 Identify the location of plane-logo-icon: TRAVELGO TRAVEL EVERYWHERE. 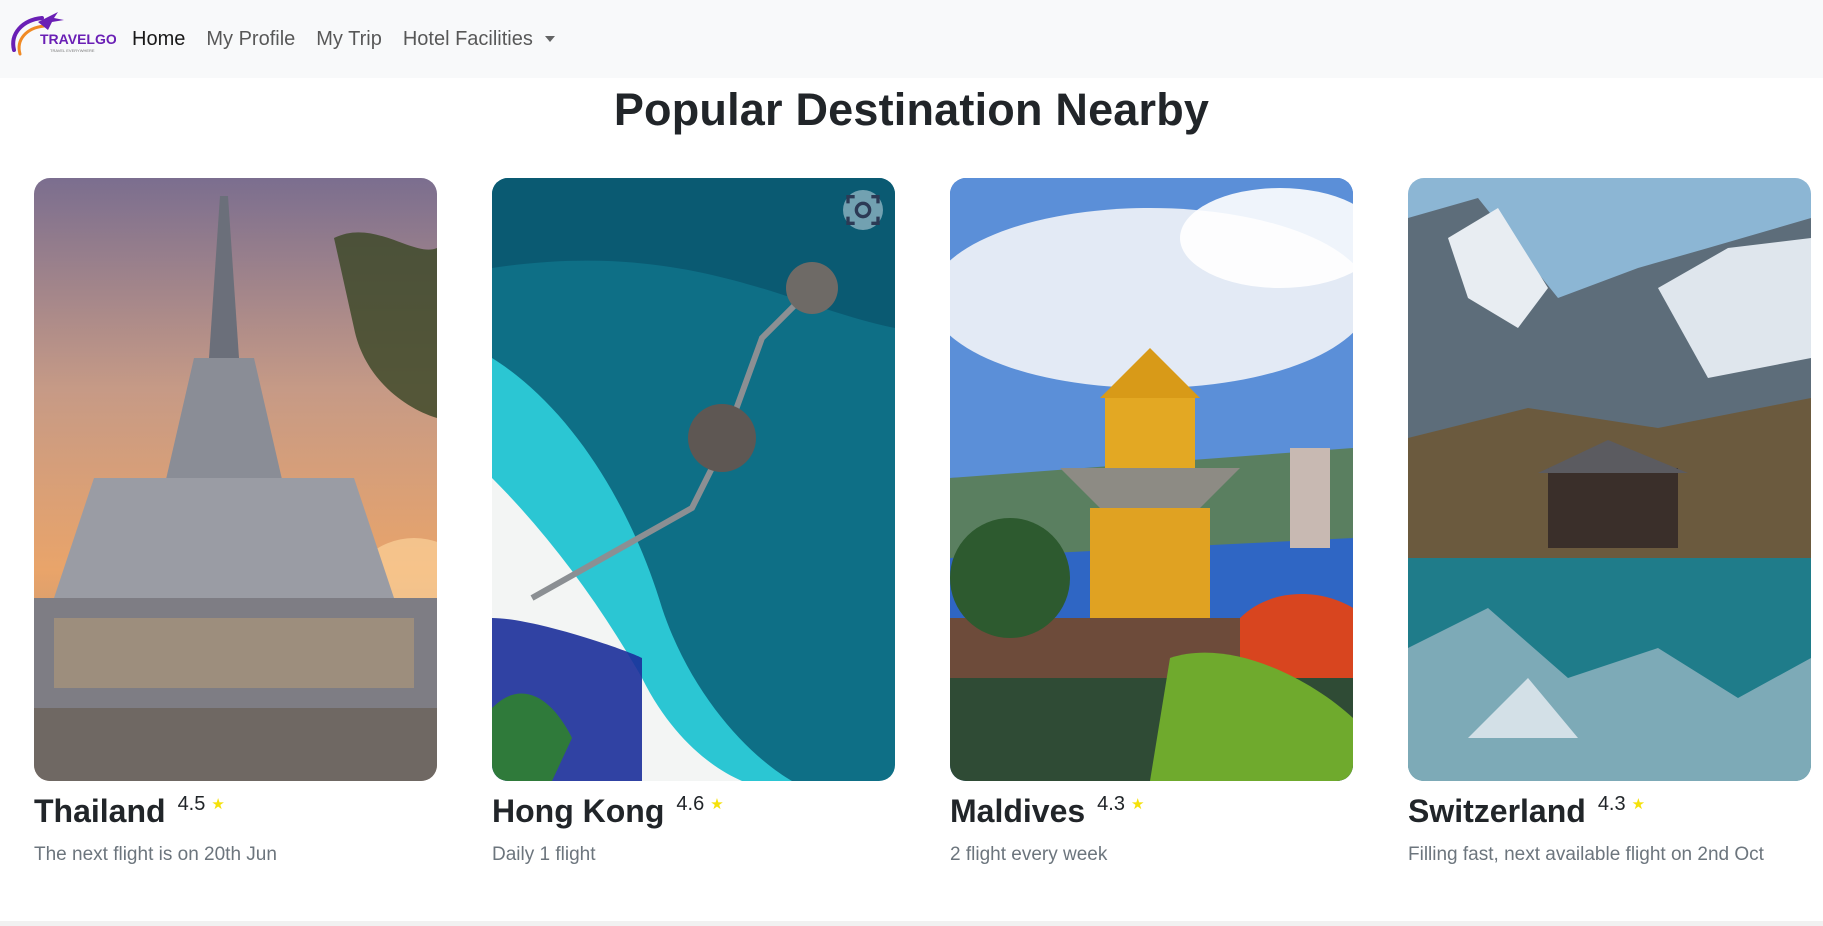
(64, 34).